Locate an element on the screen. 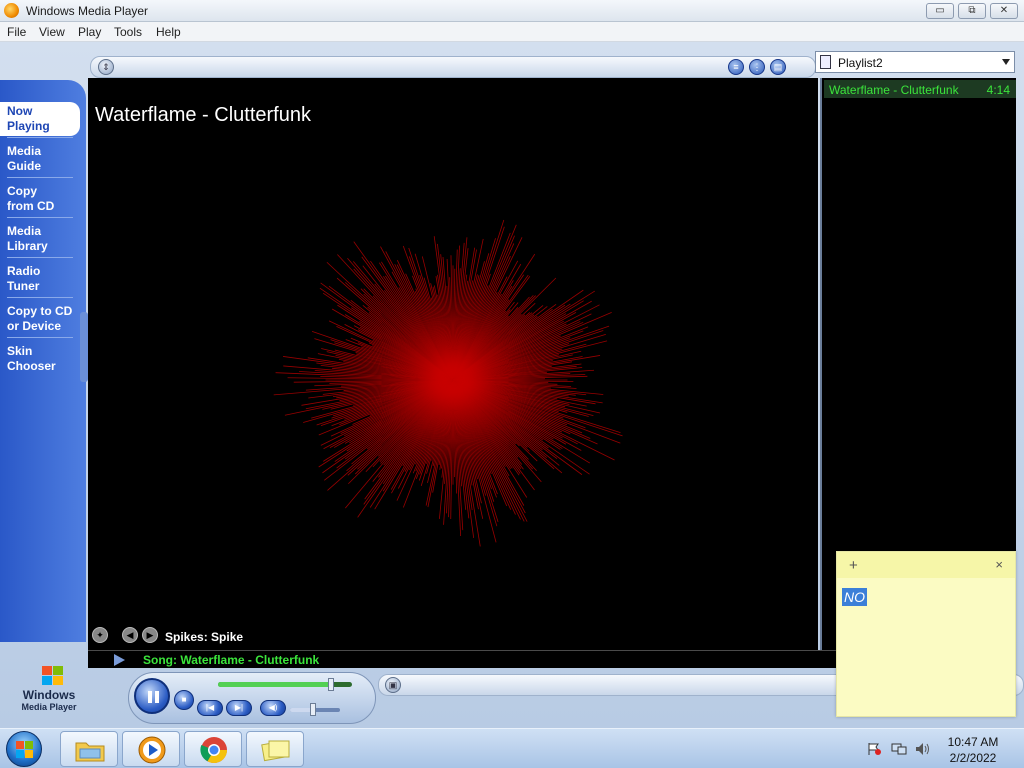 This screenshot has height=768, width=1024. menu-file: File is located at coordinates (16, 32).